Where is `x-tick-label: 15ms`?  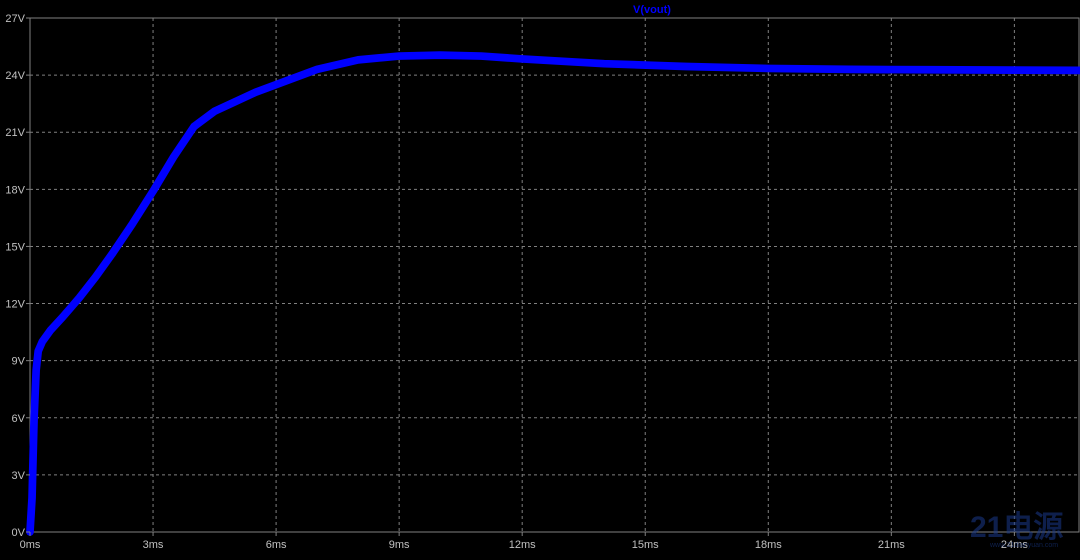
x-tick-label: 15ms is located at coordinates (645, 545).